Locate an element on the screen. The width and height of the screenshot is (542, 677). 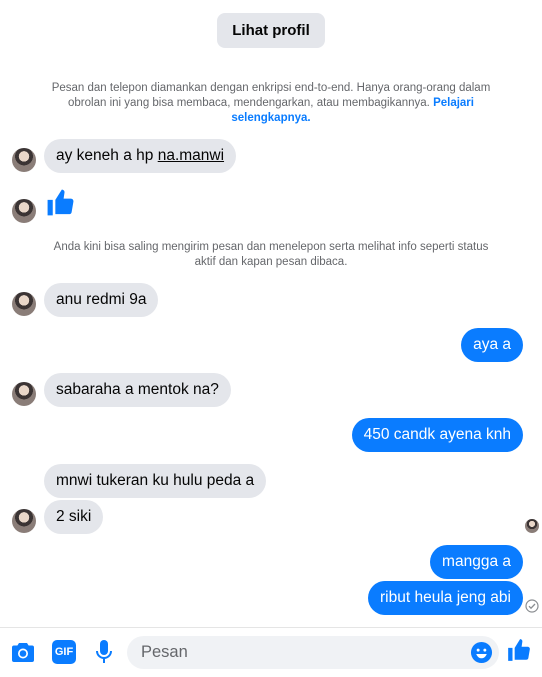
view-profile-button: Lihat profil is located at coordinates (271, 30).